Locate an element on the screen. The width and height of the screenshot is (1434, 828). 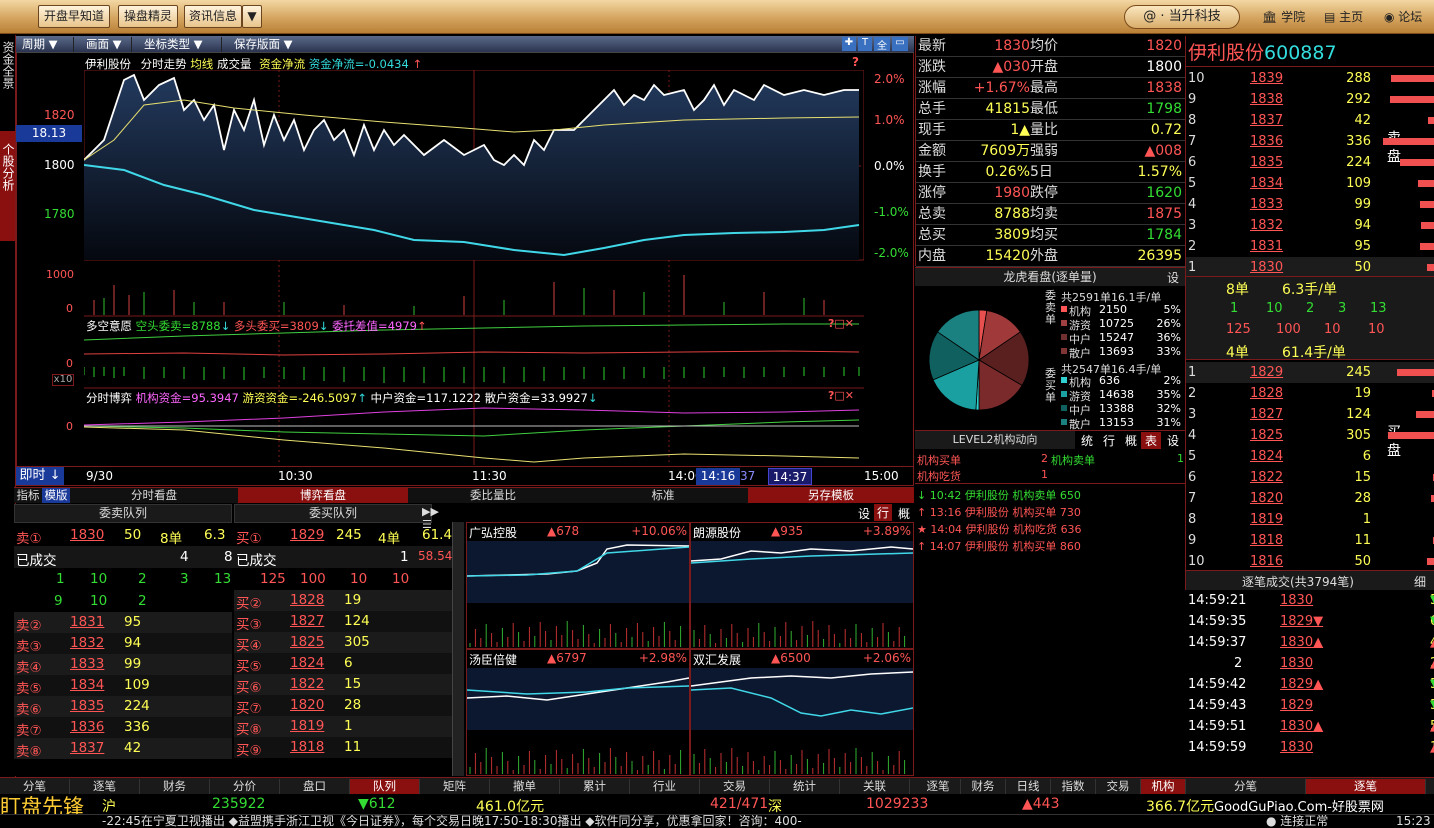
mini-chart: 朗源股份 ▲935 +3.89% is located at coordinates (802, 585).